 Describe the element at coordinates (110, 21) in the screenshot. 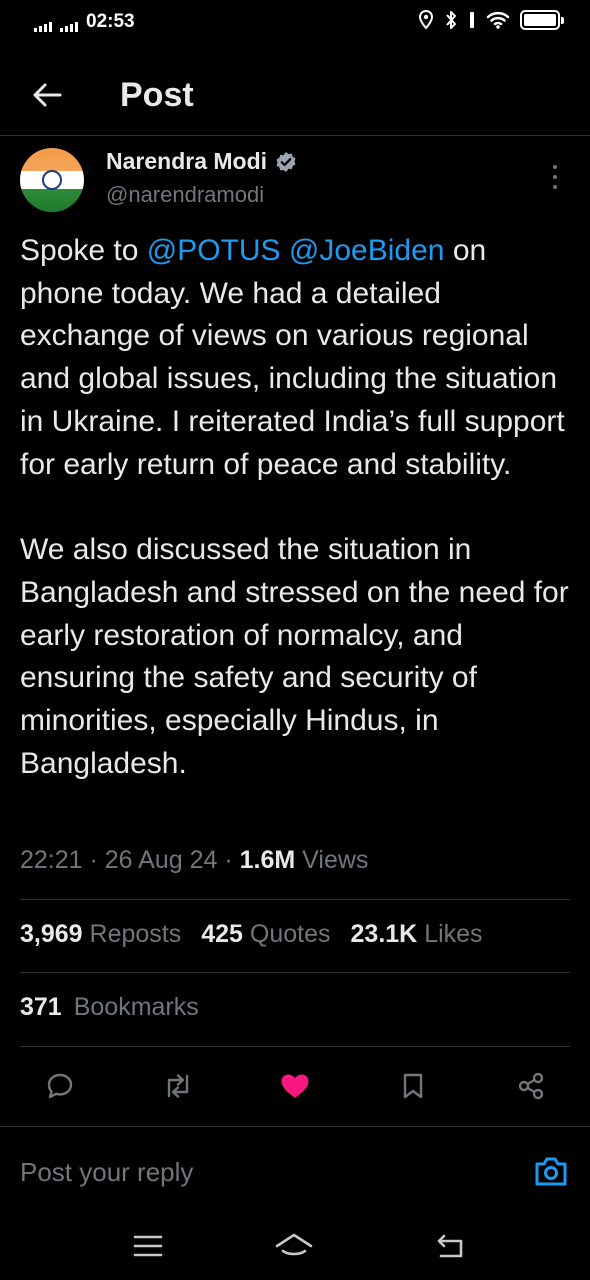

I see `status-time: 02:53` at that location.